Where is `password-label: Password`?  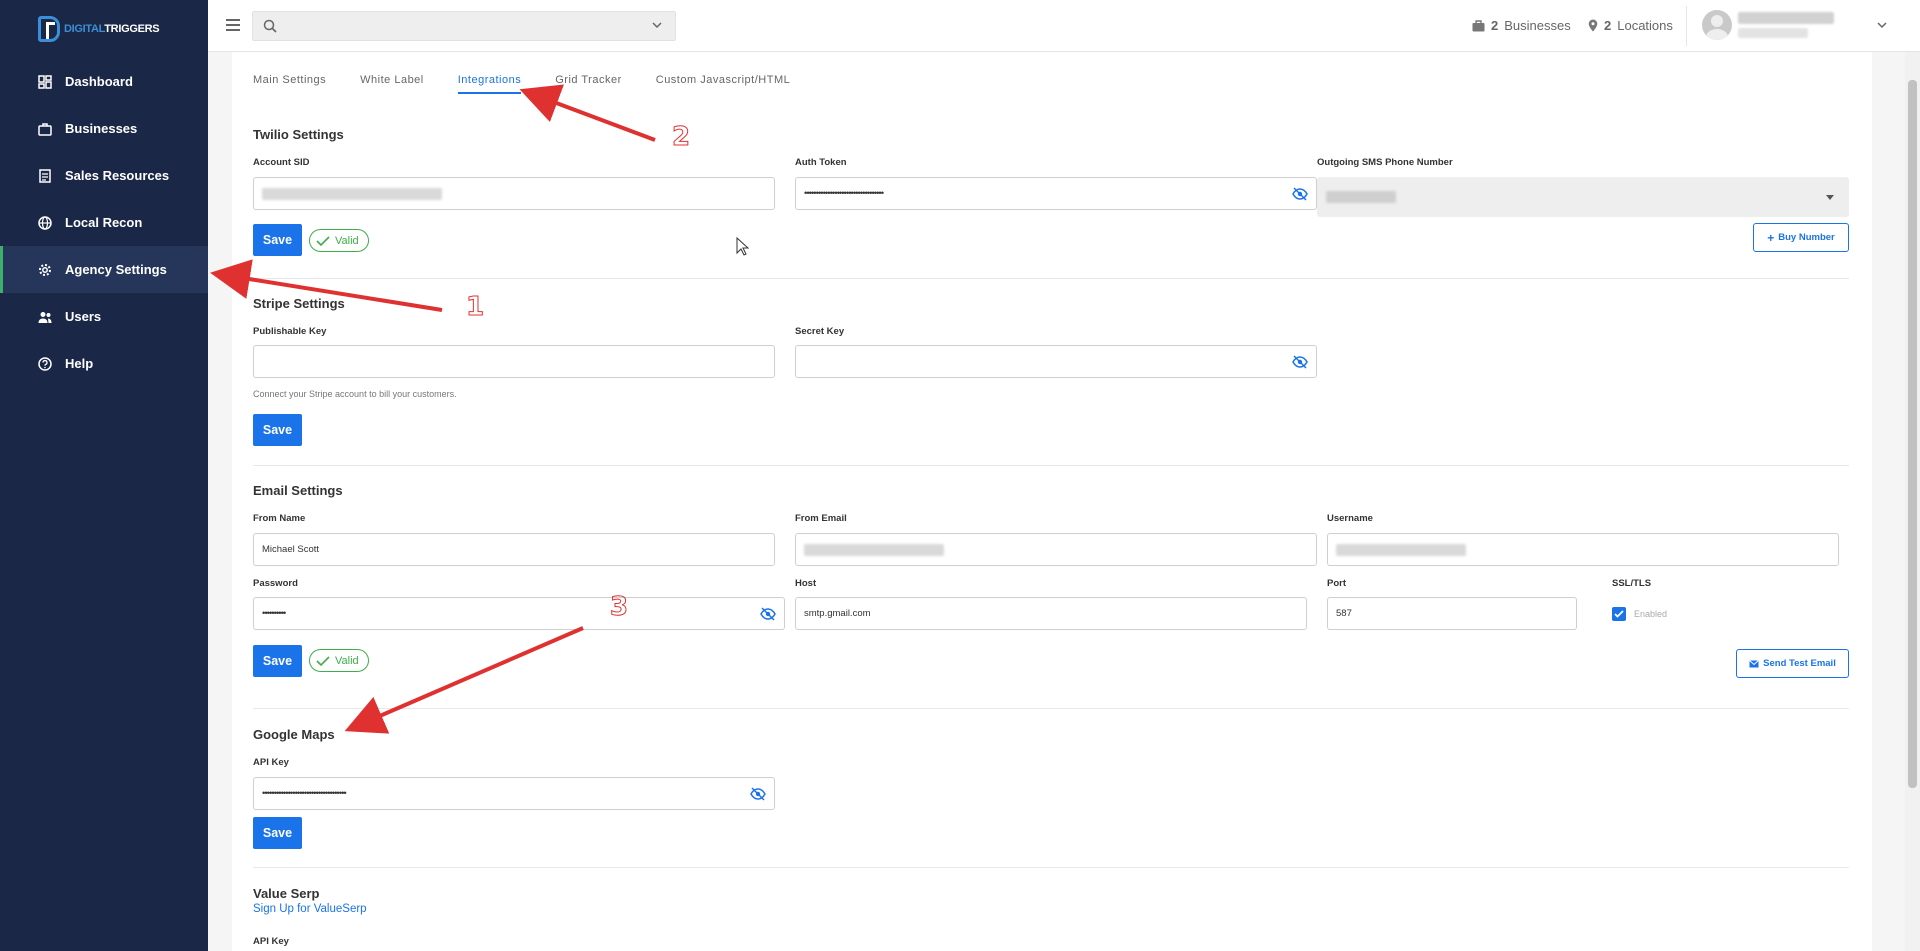 password-label: Password is located at coordinates (275, 583).